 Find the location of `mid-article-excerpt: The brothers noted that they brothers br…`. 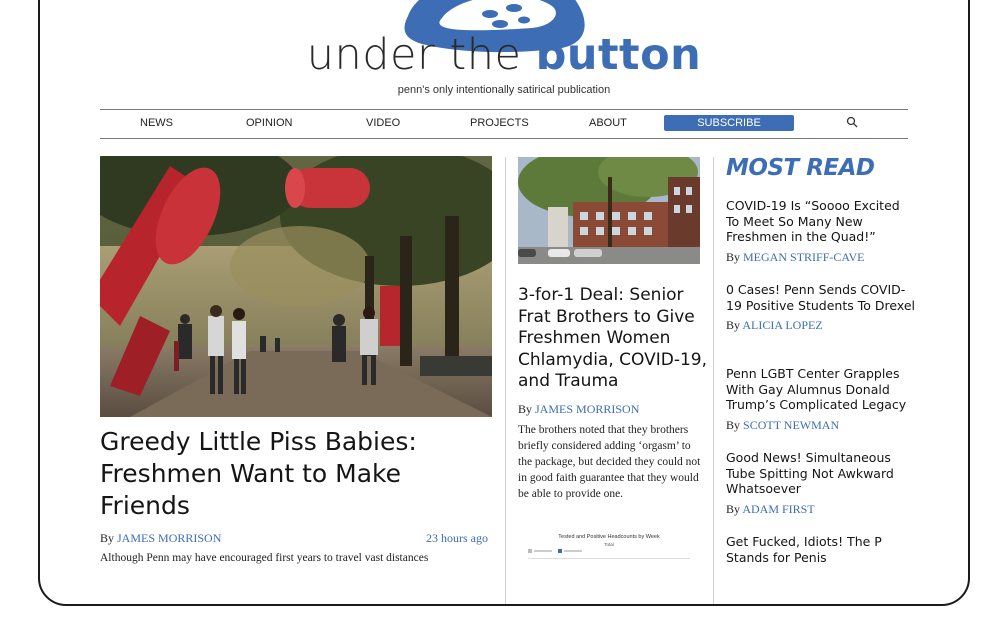

mid-article-excerpt: The brothers noted that they brothers br… is located at coordinates (609, 462).